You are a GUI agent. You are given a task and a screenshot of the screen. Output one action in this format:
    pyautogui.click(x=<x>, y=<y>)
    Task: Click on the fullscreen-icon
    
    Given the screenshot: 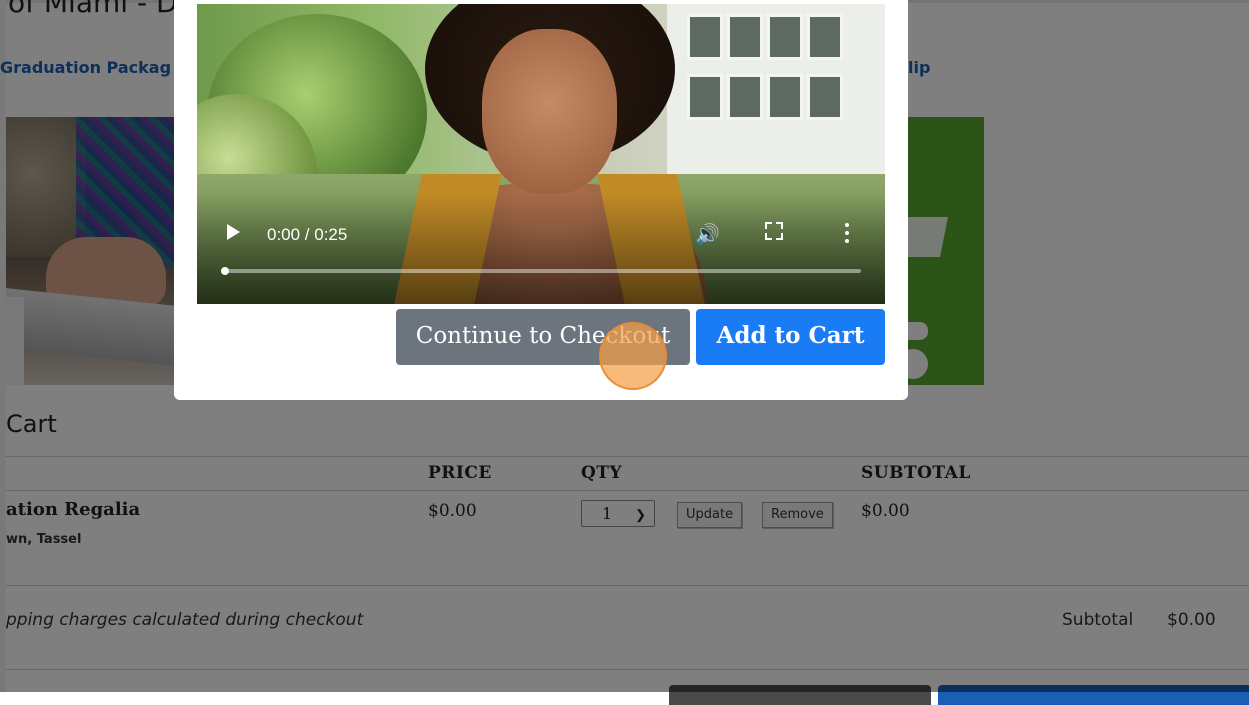 What is the action you would take?
    pyautogui.click(x=774, y=231)
    